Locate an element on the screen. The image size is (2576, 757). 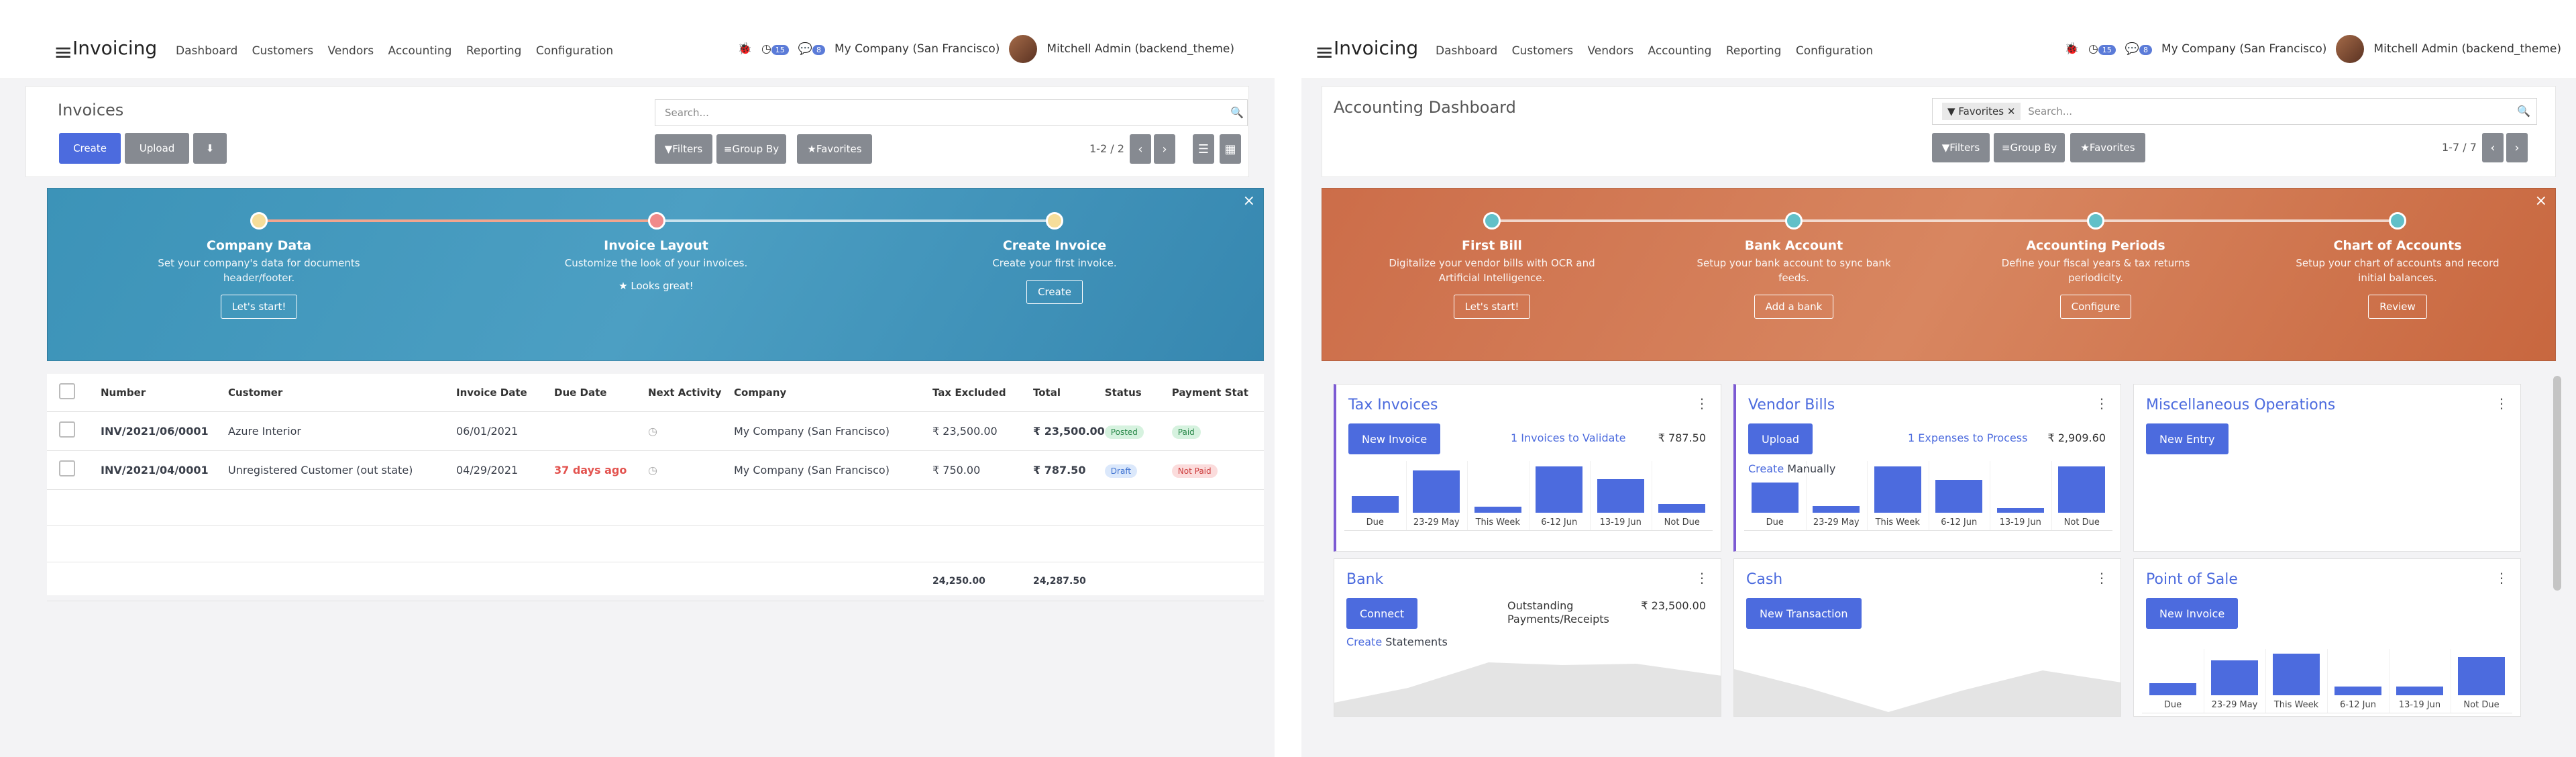
connect-button: Connect is located at coordinates (1382, 613).